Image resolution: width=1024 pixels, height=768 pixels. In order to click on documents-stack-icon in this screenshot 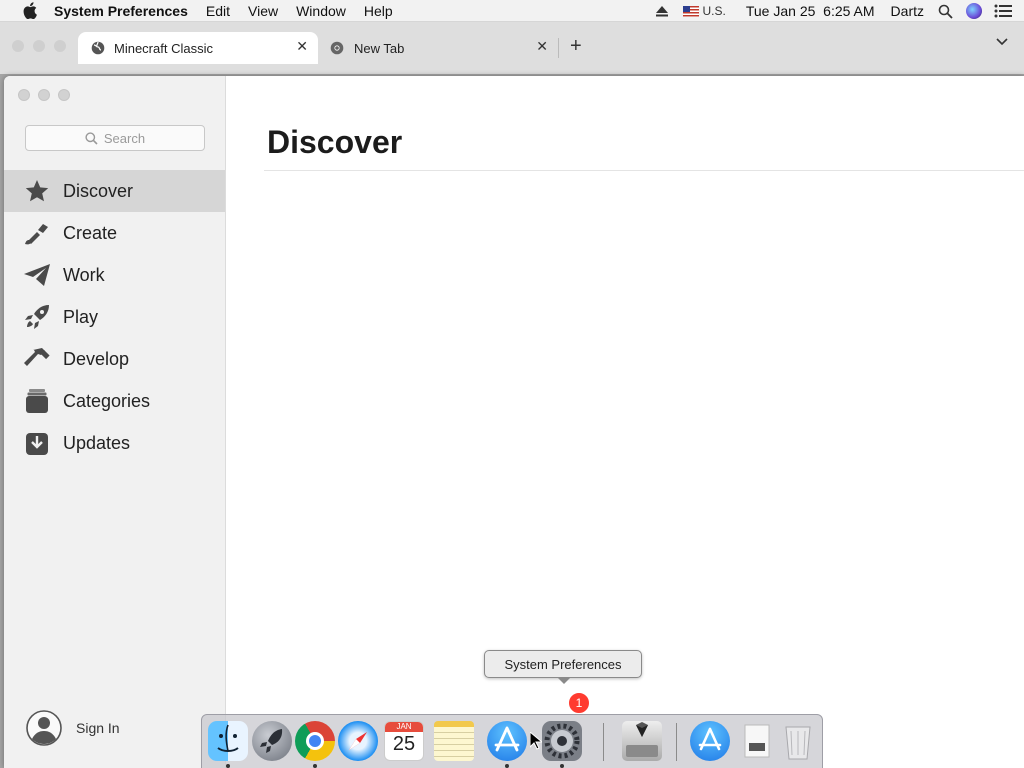, I will do `click(757, 741)`.